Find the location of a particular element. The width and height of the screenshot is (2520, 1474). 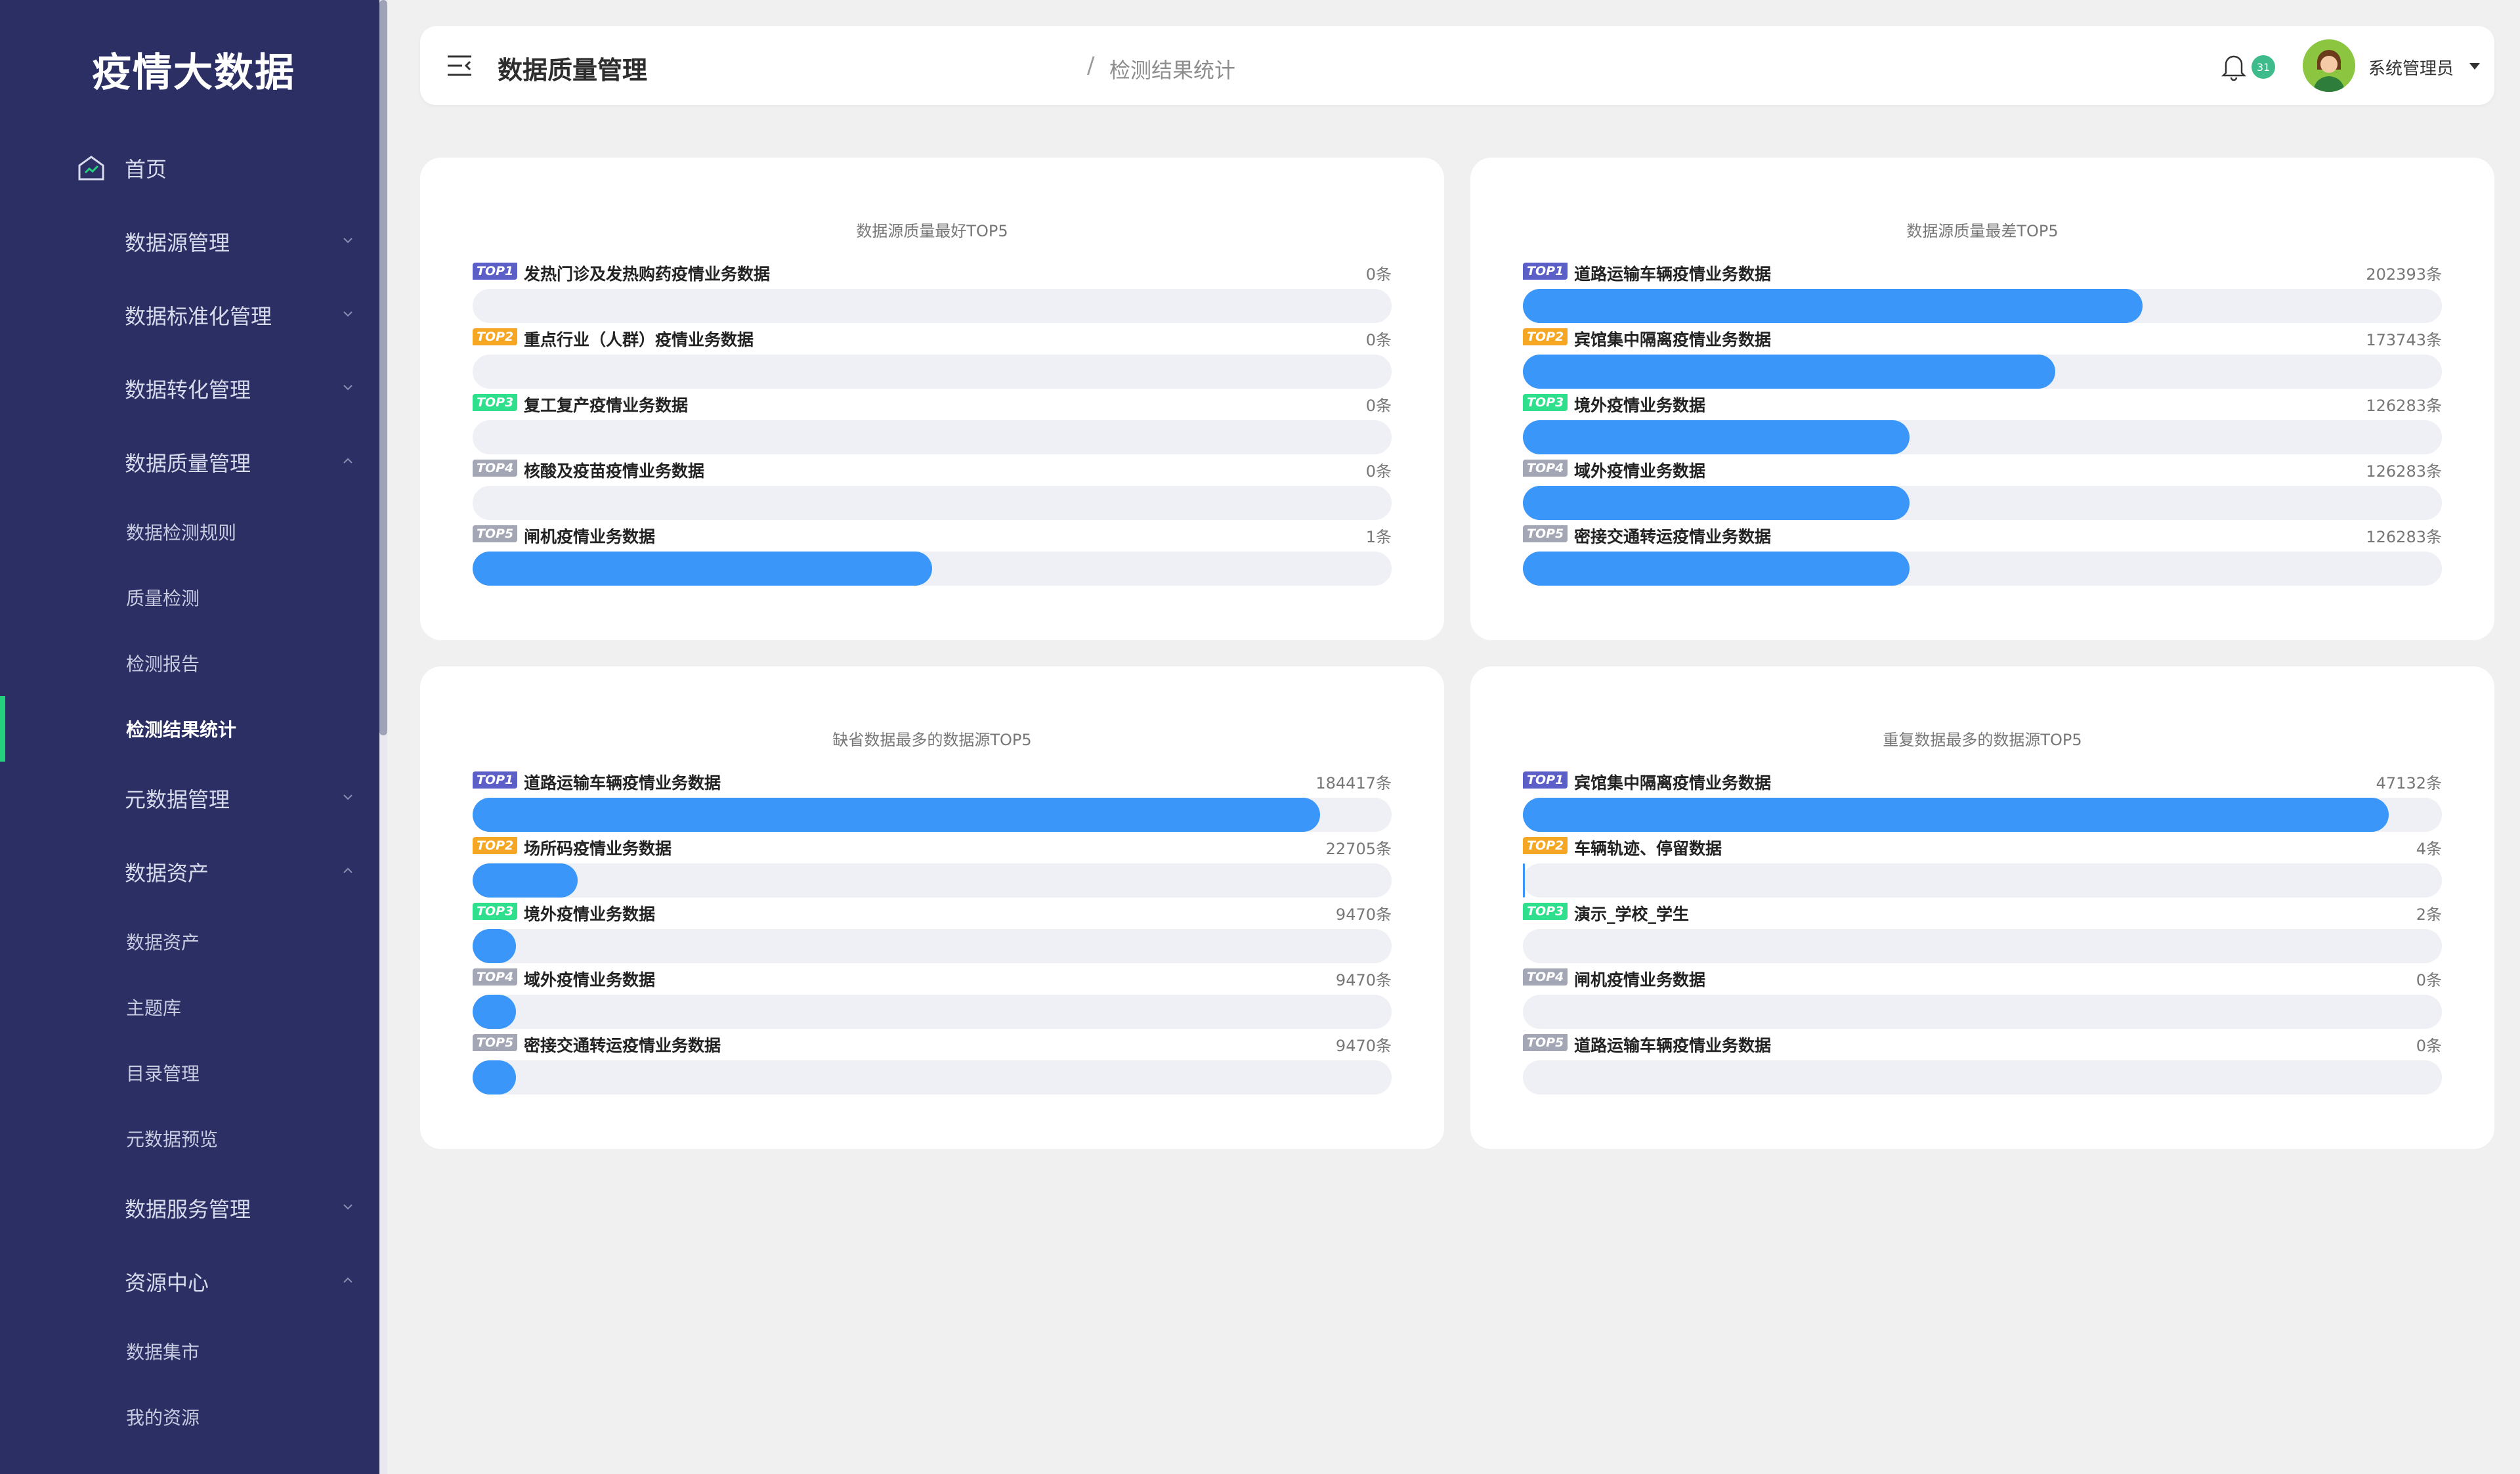

breadcrumb-main: 数据质量管理 is located at coordinates (572, 68).